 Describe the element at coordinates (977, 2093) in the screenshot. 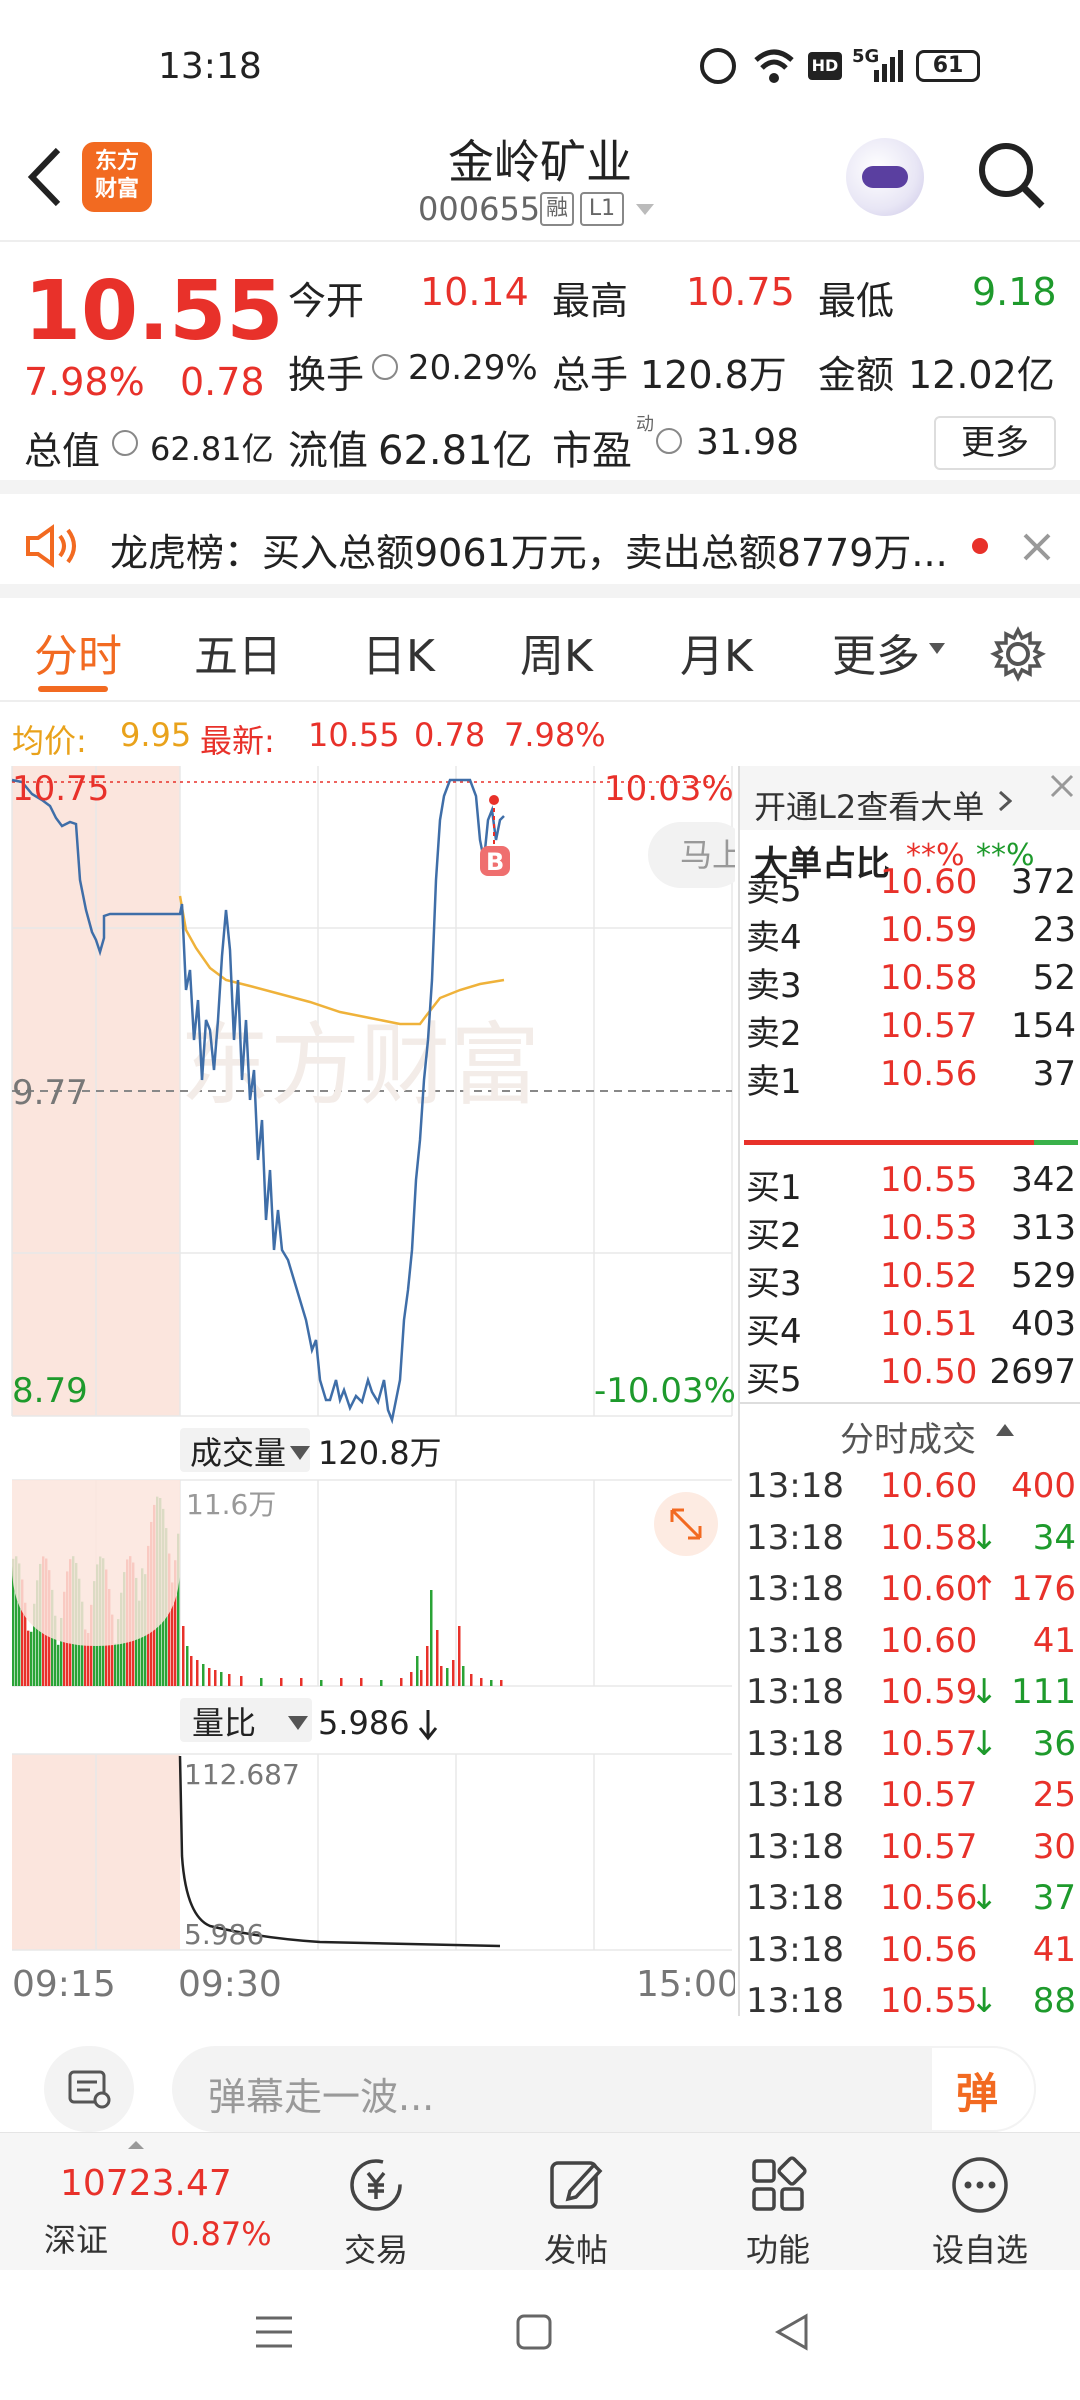

I see `danmu-button-text: 弹` at that location.